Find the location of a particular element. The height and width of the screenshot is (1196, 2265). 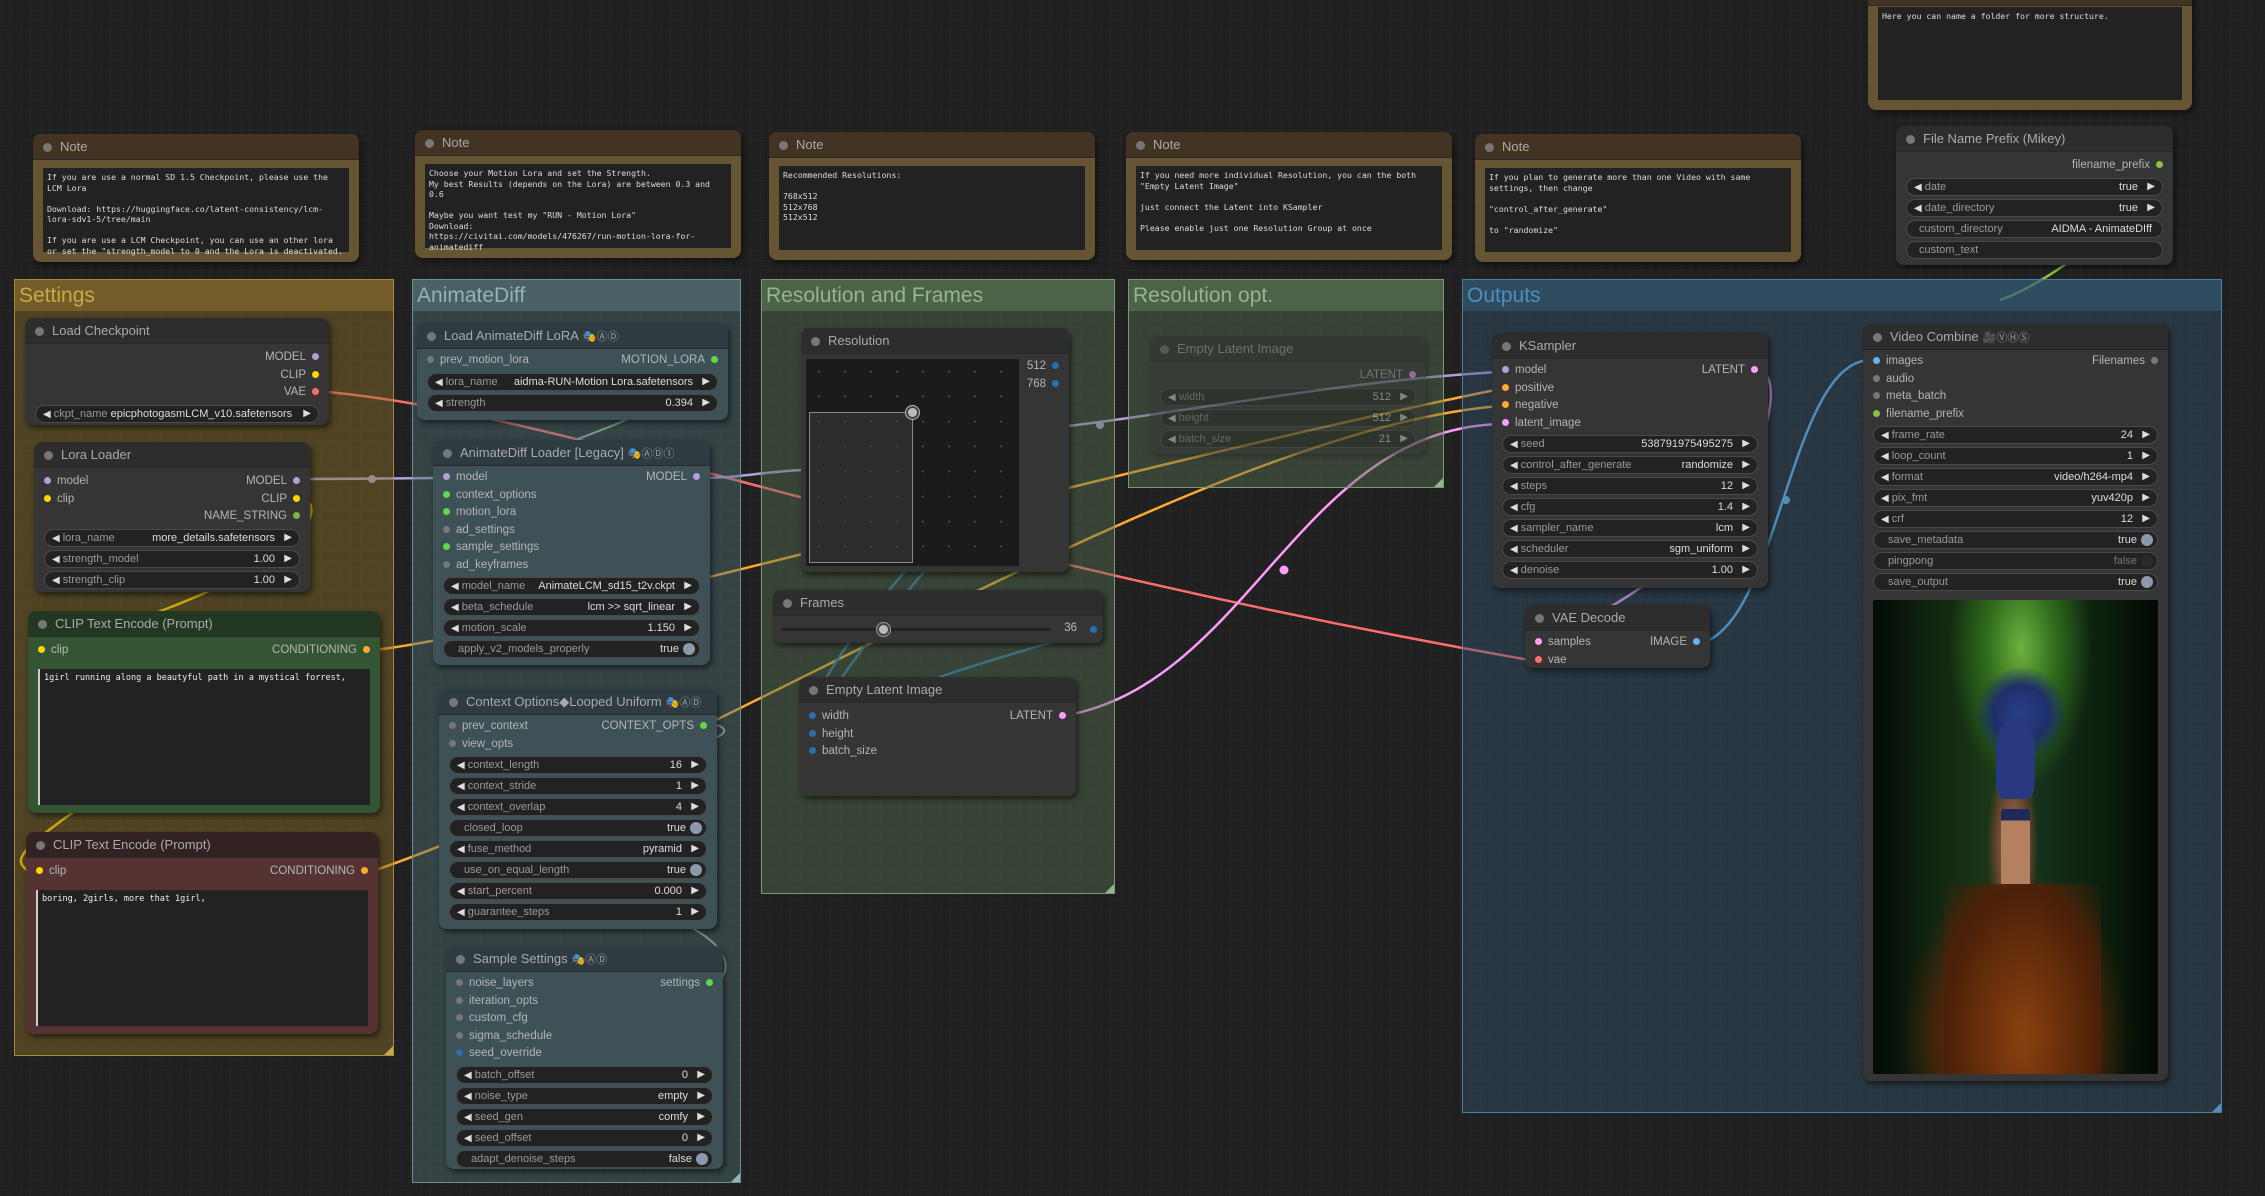

batch-offset-combo: ◀ batch_offset 0 ▶ is located at coordinates (584, 1074).